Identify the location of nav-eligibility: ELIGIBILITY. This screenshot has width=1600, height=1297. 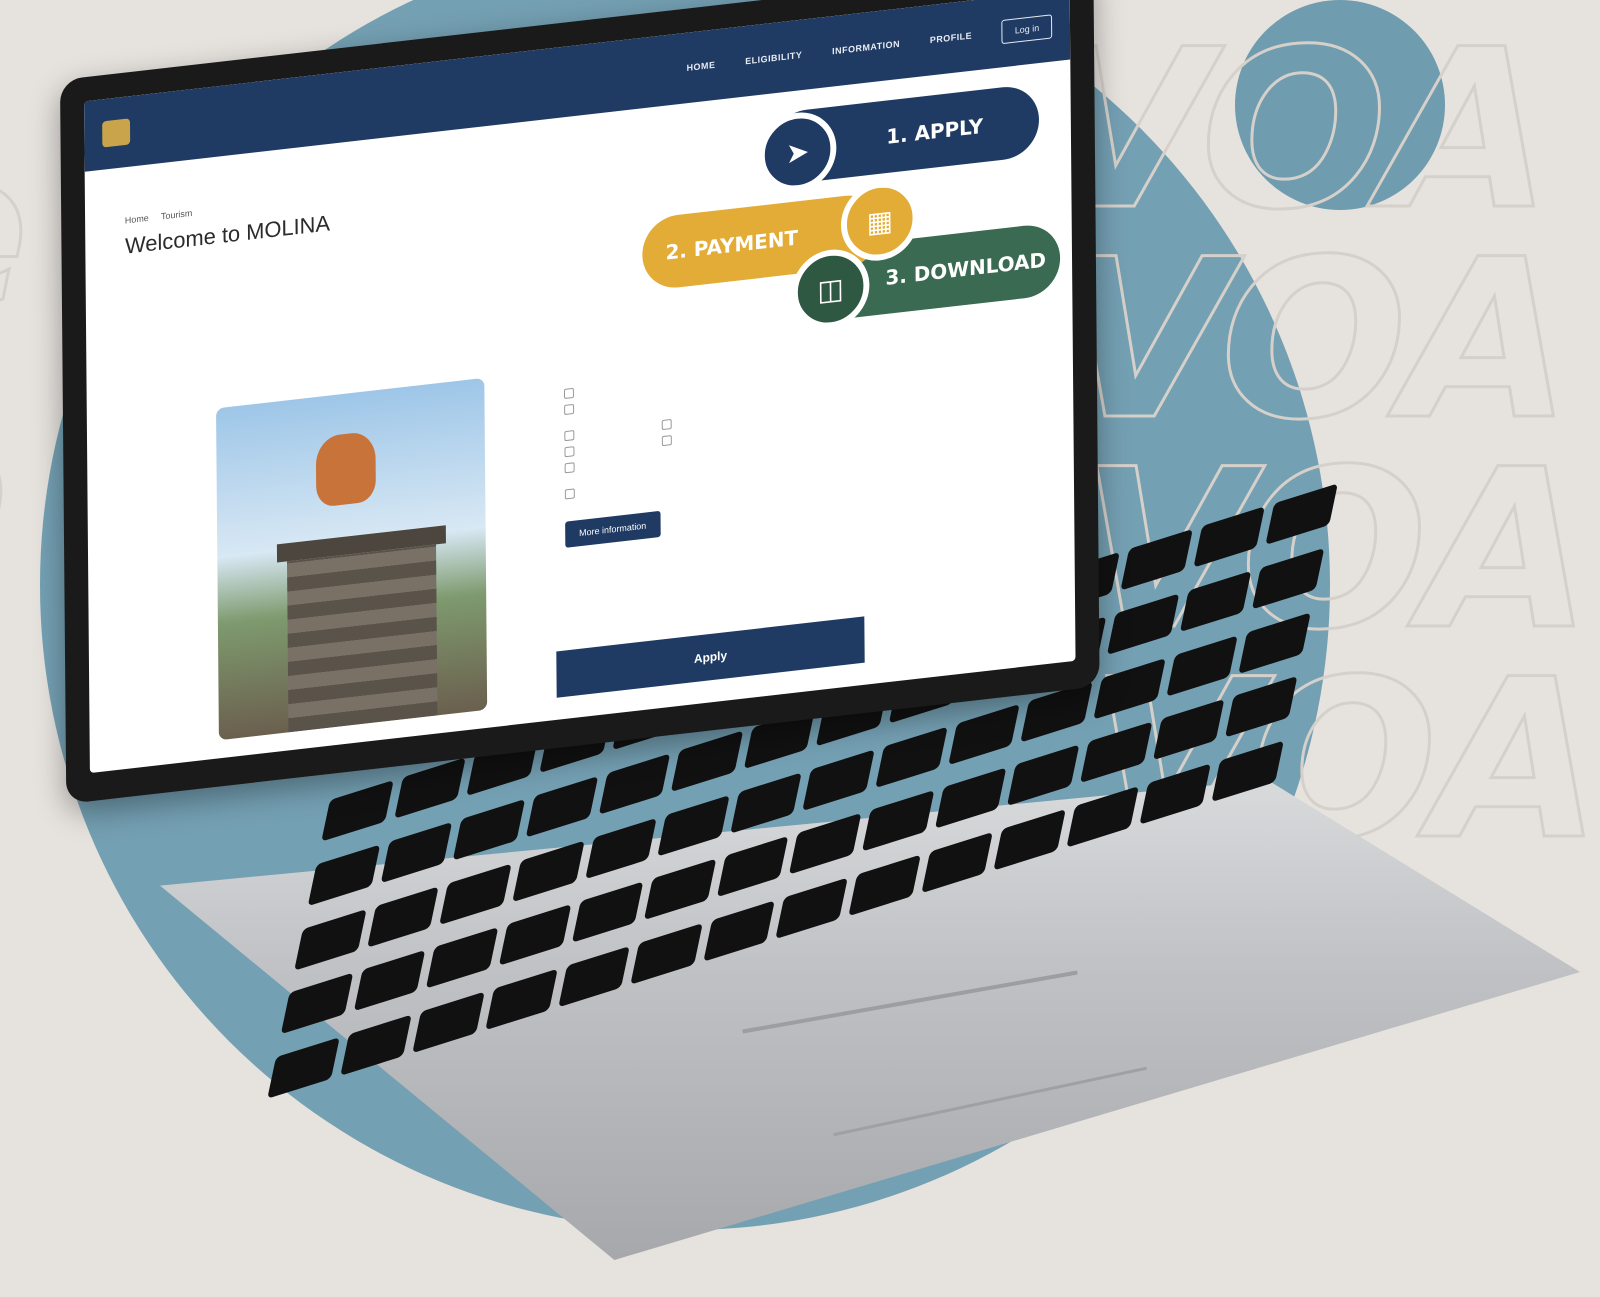
(773, 58).